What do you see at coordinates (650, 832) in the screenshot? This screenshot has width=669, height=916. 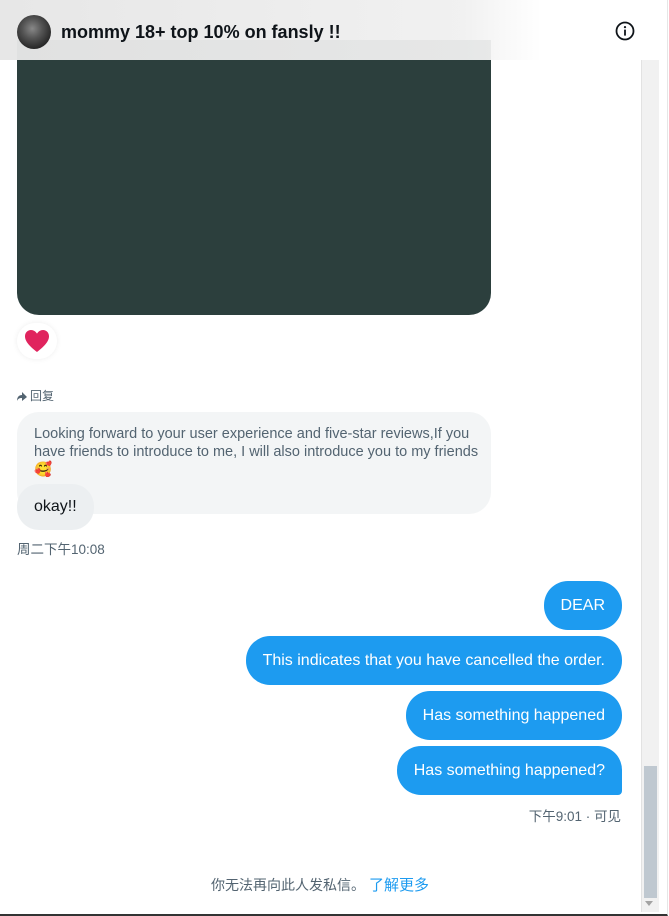 I see `scrollbar-thumb` at bounding box center [650, 832].